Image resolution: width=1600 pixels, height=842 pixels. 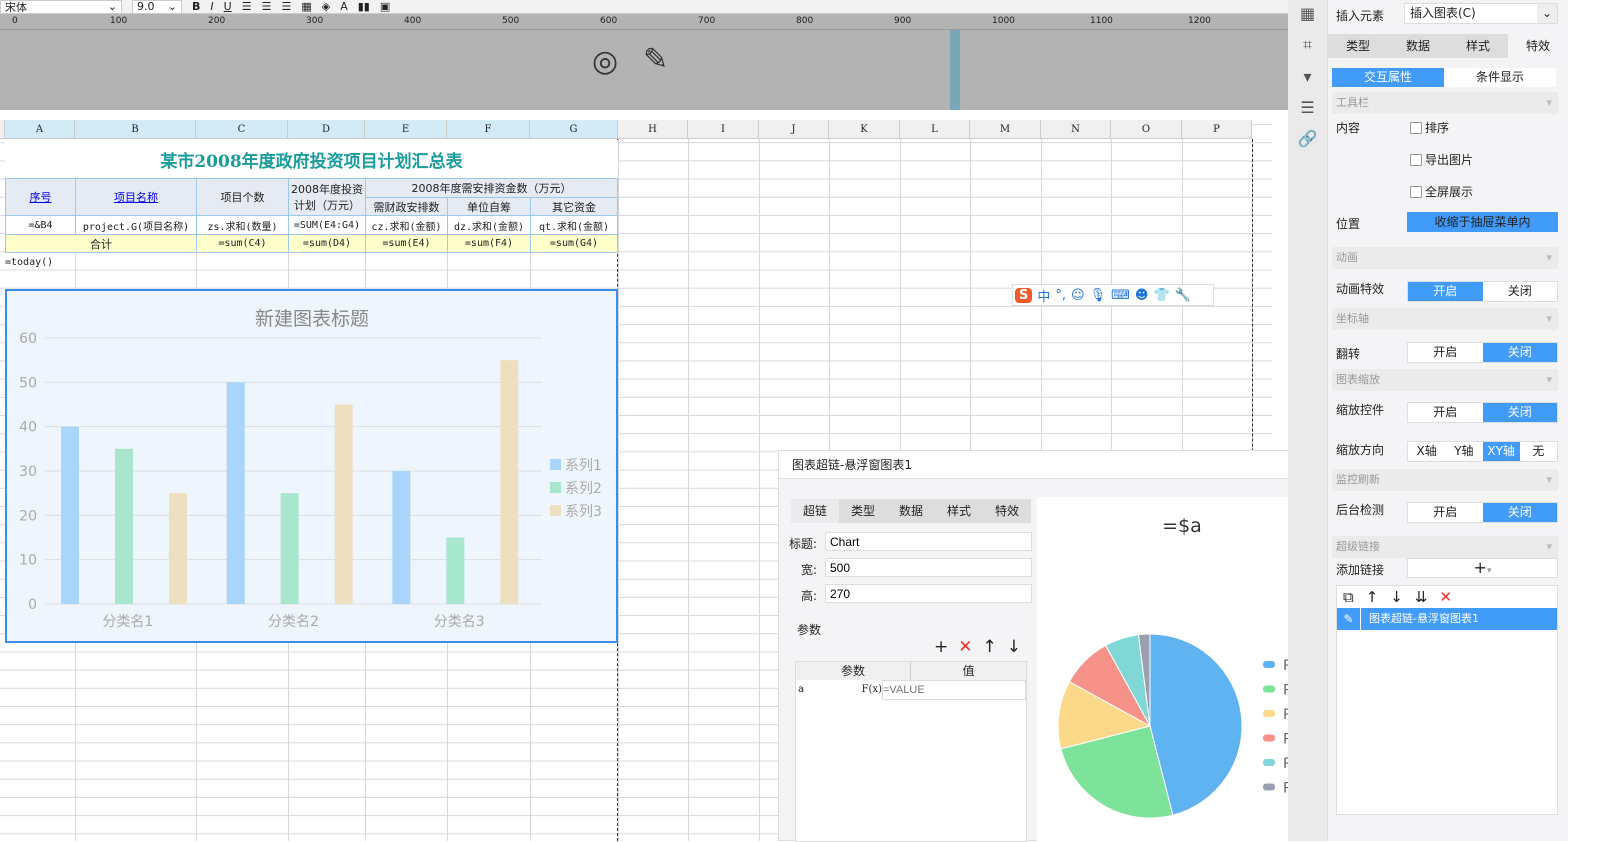 I want to click on column-header-L: L, so click(x=935, y=129).